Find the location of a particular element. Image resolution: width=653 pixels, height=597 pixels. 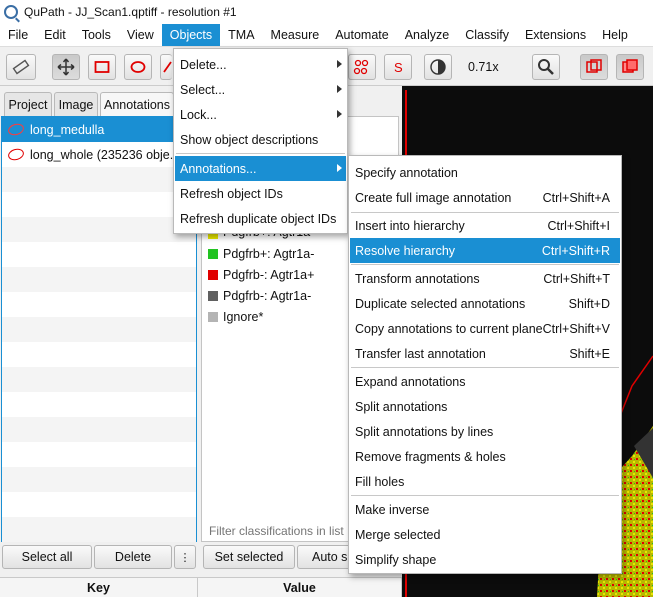

annotations-toggle-icon is located at coordinates (594, 66).